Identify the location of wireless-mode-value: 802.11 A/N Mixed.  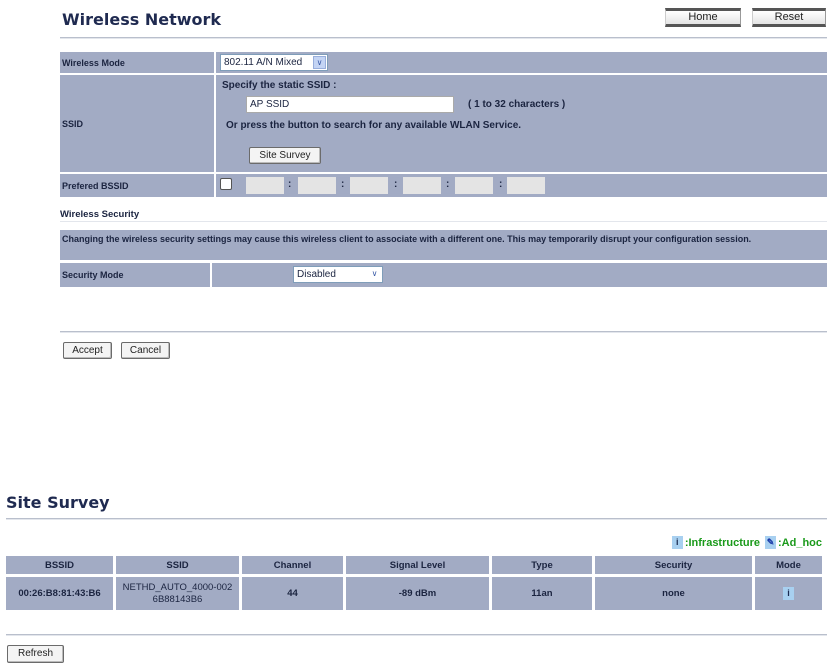
(263, 62).